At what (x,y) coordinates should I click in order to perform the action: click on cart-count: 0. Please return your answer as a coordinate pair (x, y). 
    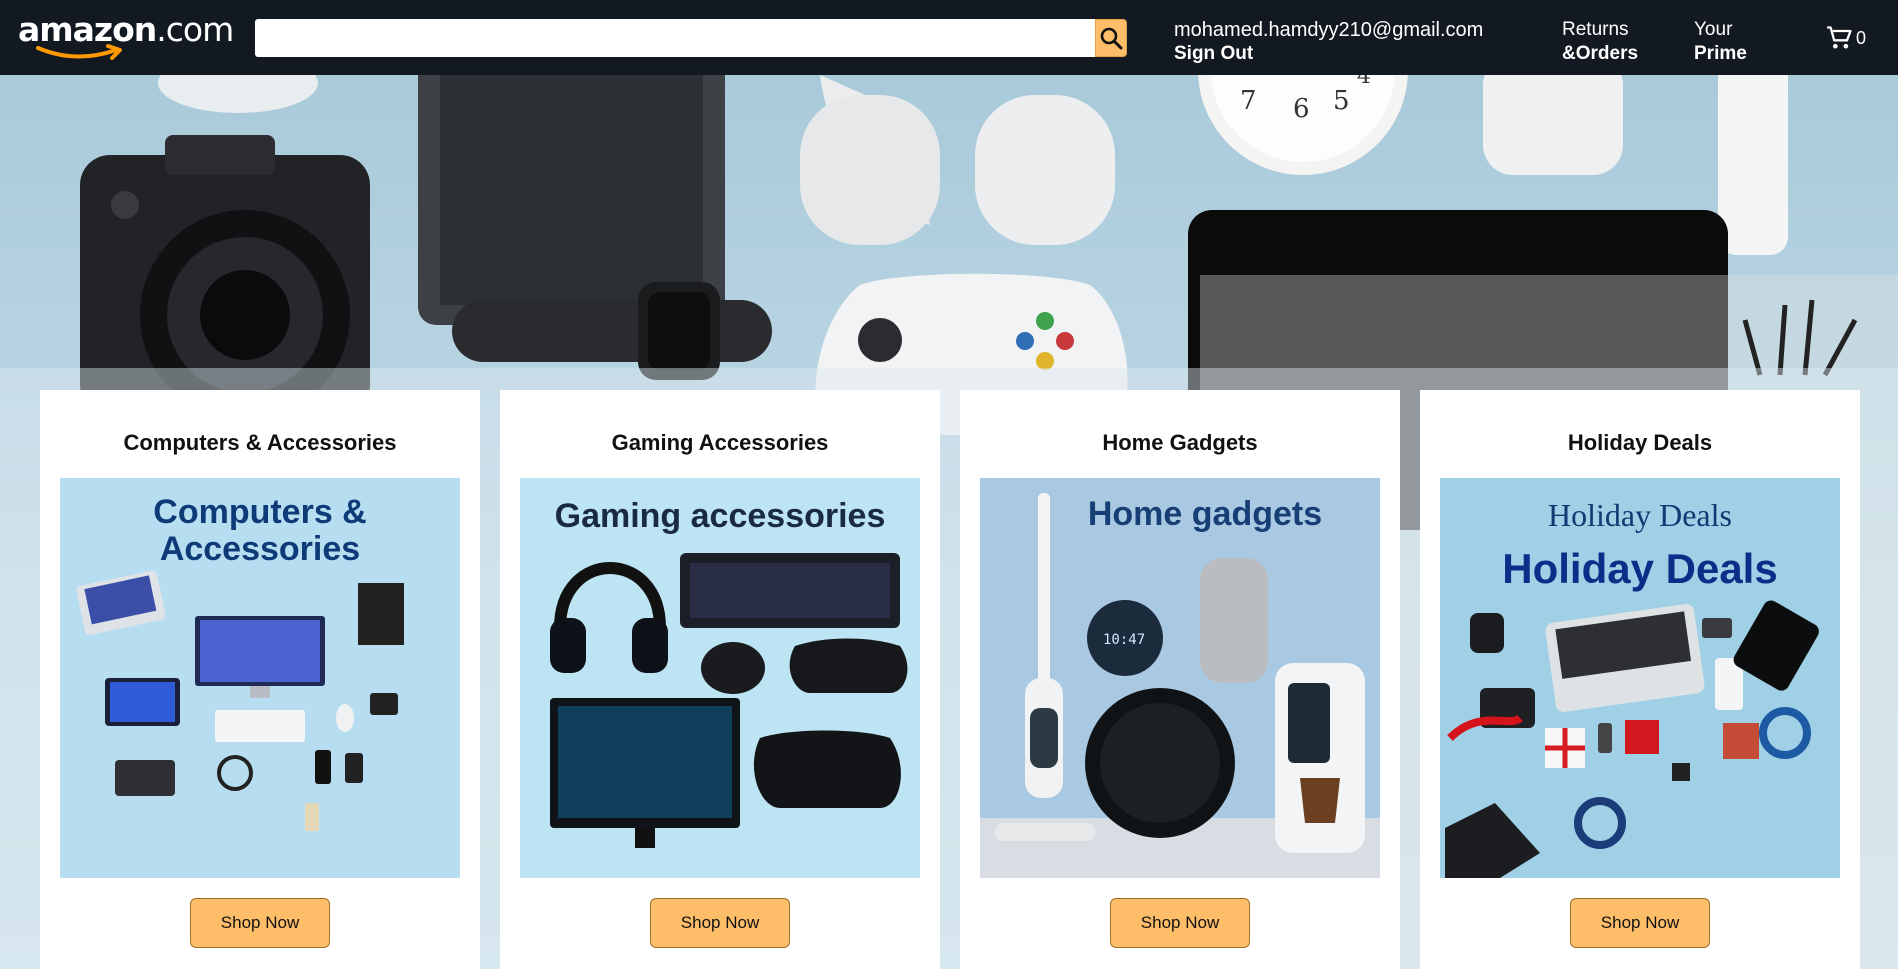
    Looking at the image, I should click on (1861, 37).